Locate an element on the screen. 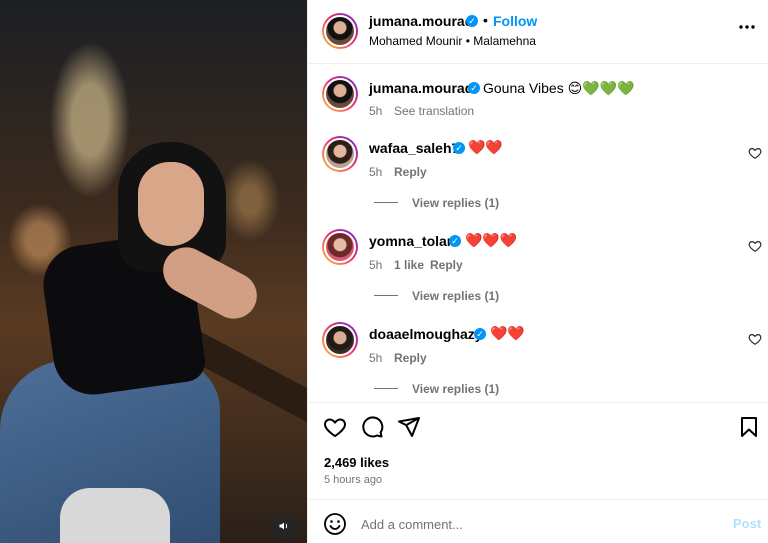 Image resolution: width=768 pixels, height=543 pixels. caption-username: jumana.mourad is located at coordinates (421, 88).